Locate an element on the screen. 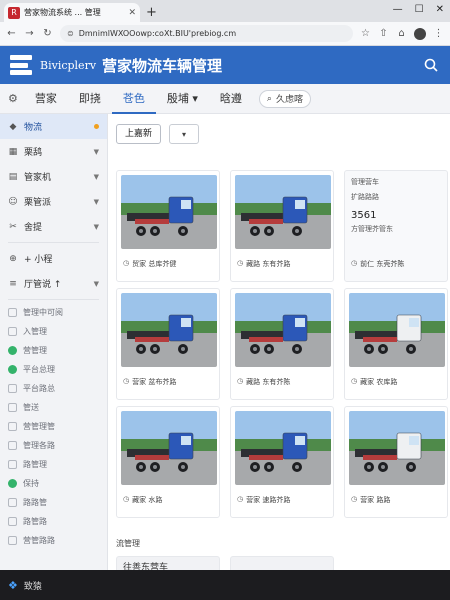  plus-icon: ⊕ is located at coordinates (13, 258).